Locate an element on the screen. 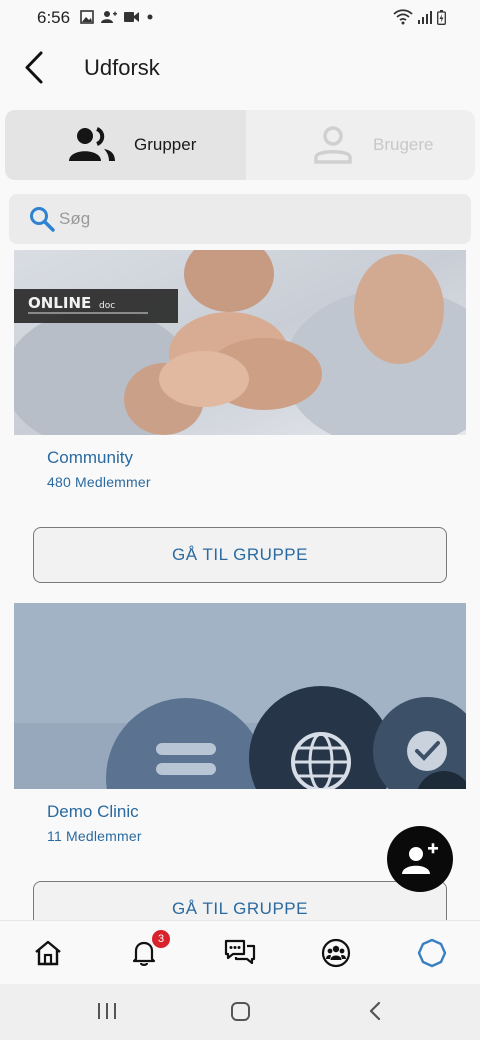 Image resolution: width=480 pixels, height=1040 pixels. person-icon is located at coordinates (333, 145).